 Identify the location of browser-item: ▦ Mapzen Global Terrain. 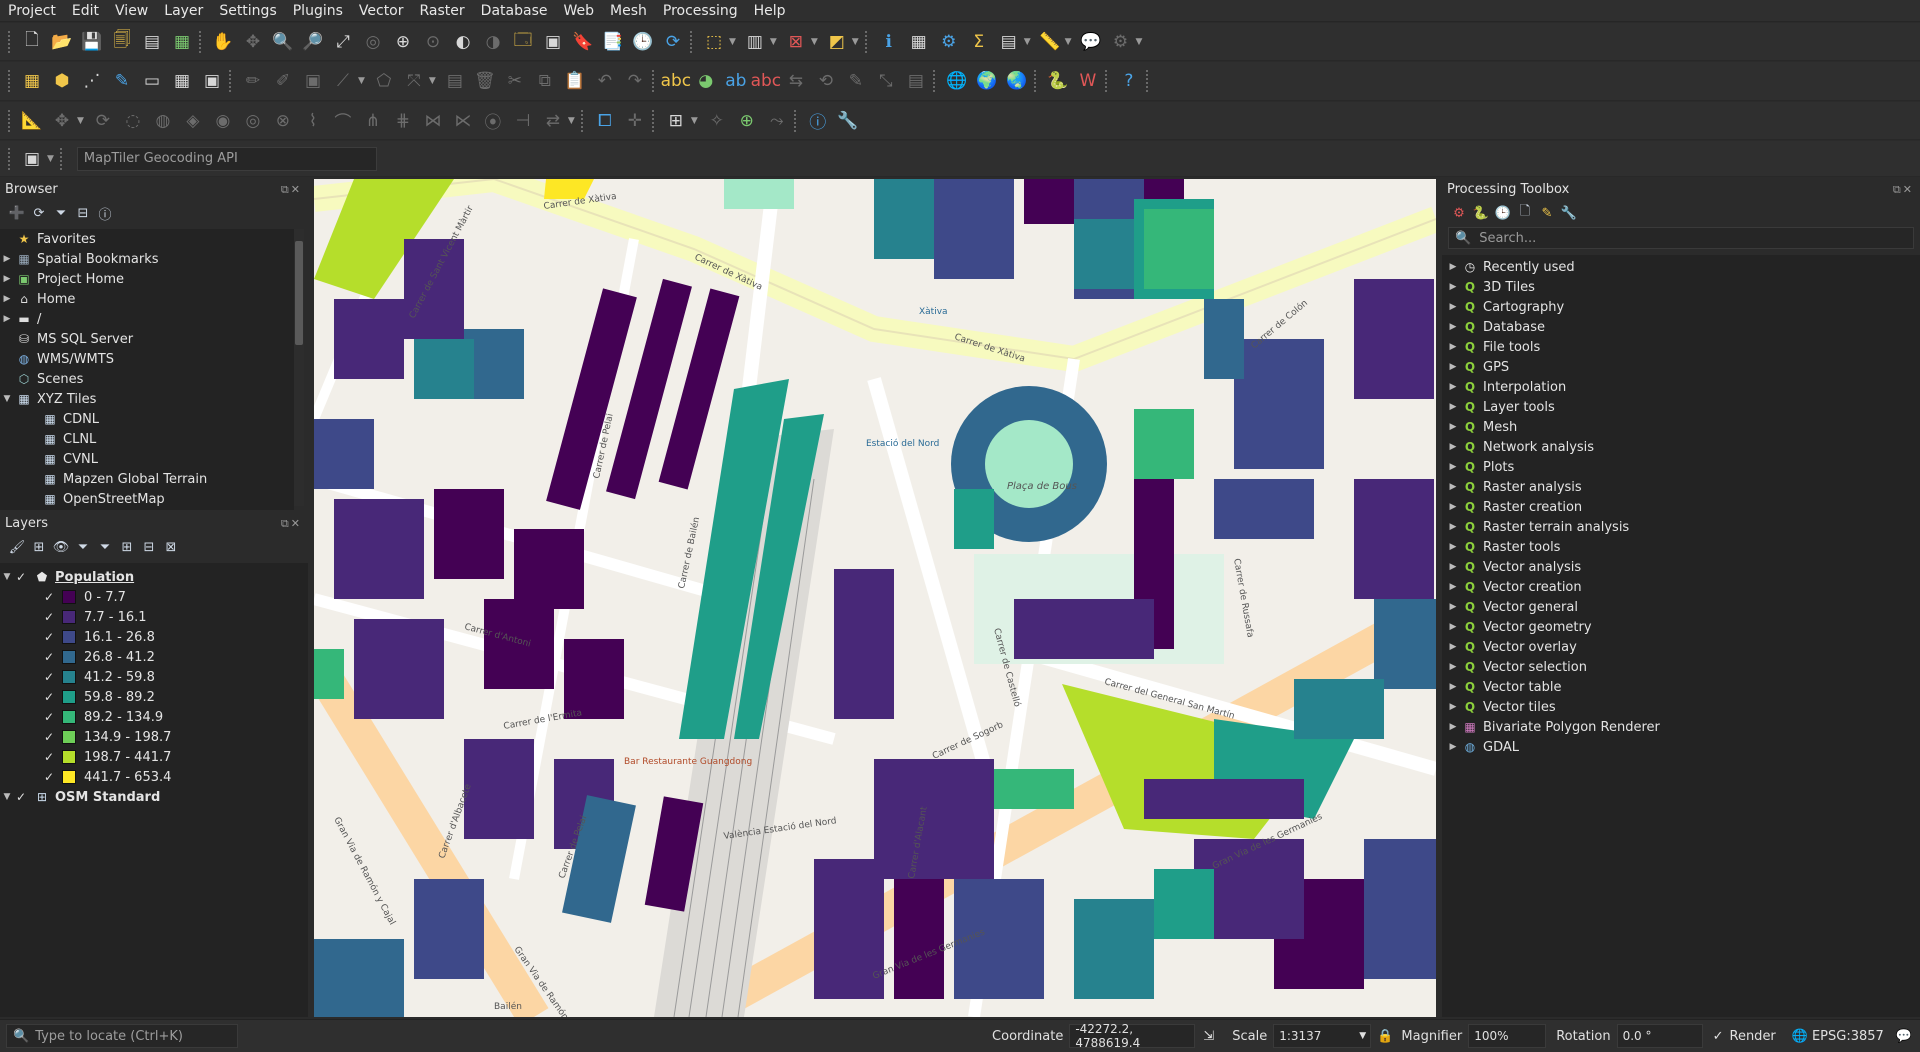
(147, 479).